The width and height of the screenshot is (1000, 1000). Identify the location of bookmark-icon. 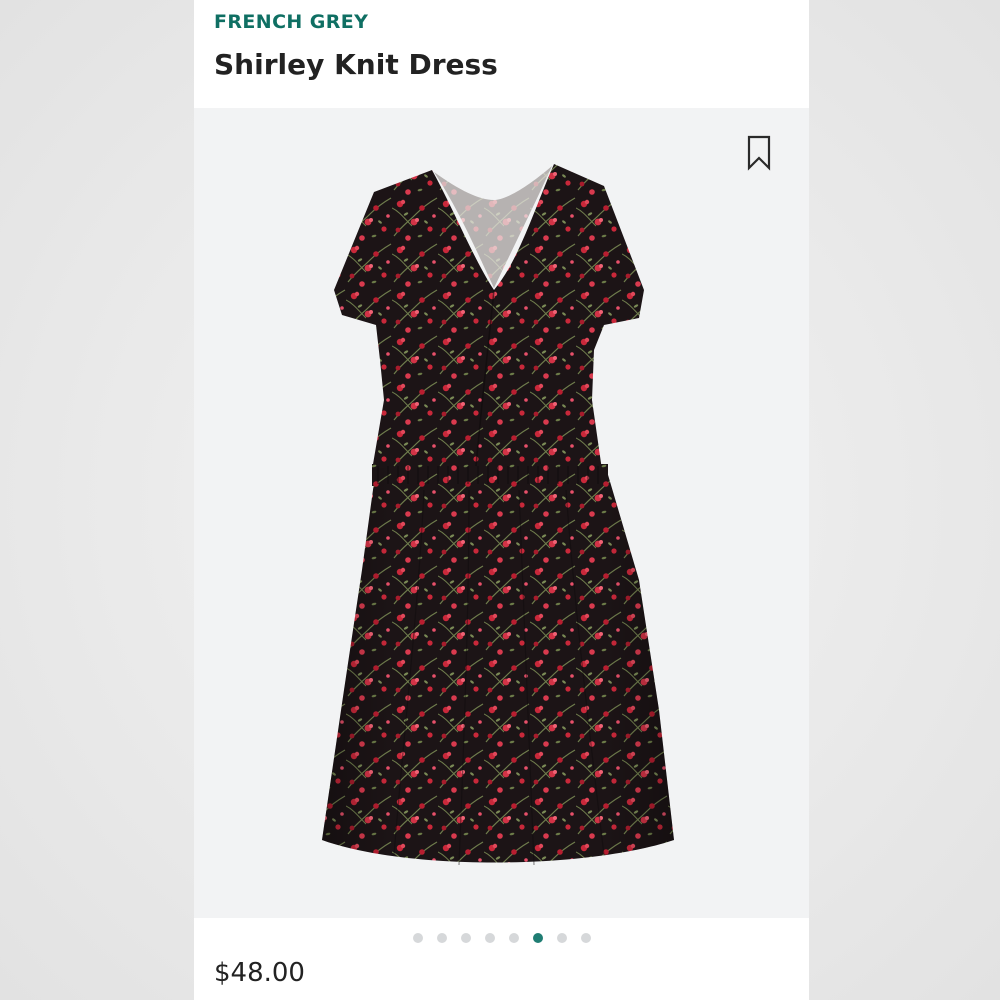
(759, 153).